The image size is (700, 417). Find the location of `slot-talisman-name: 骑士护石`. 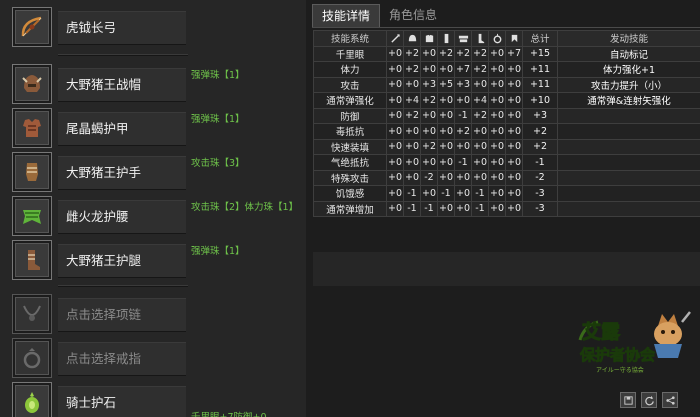

slot-talisman-name: 骑士护石 is located at coordinates (122, 401).